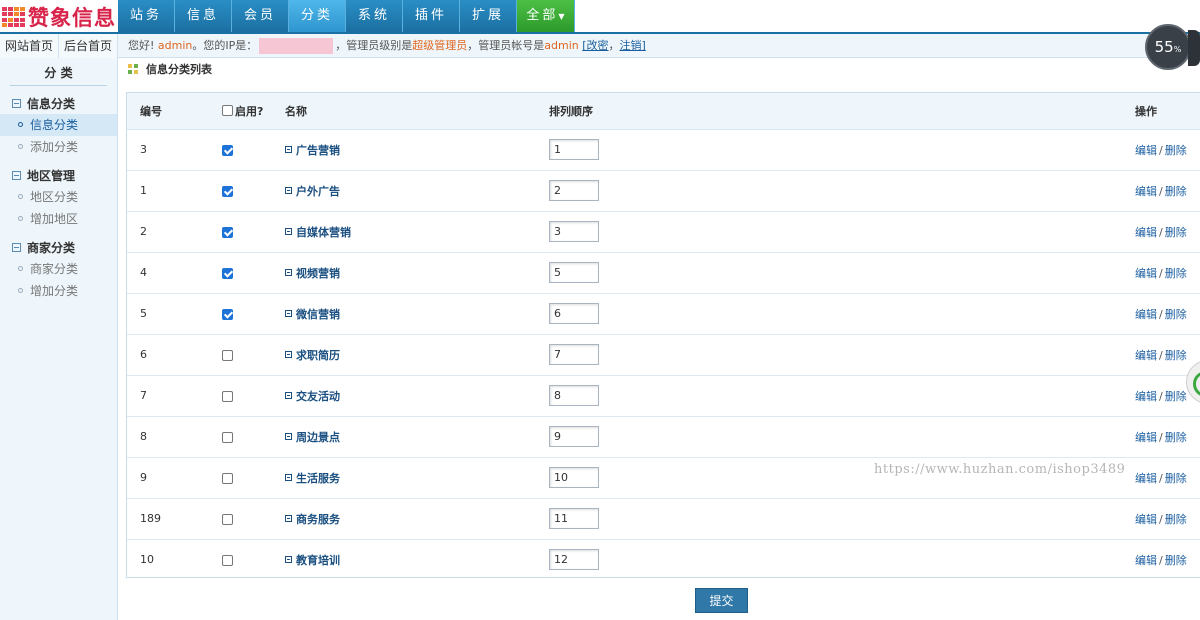 This screenshot has height=620, width=1200. What do you see at coordinates (374, 16) in the screenshot?
I see `nav-tab: 系统` at bounding box center [374, 16].